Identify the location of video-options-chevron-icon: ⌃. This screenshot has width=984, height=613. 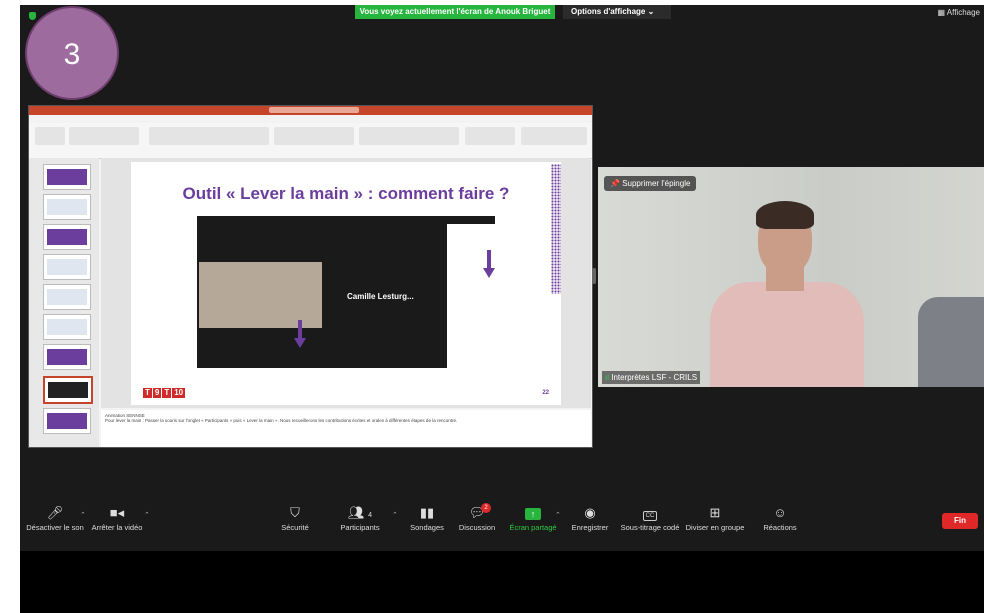
(147, 515).